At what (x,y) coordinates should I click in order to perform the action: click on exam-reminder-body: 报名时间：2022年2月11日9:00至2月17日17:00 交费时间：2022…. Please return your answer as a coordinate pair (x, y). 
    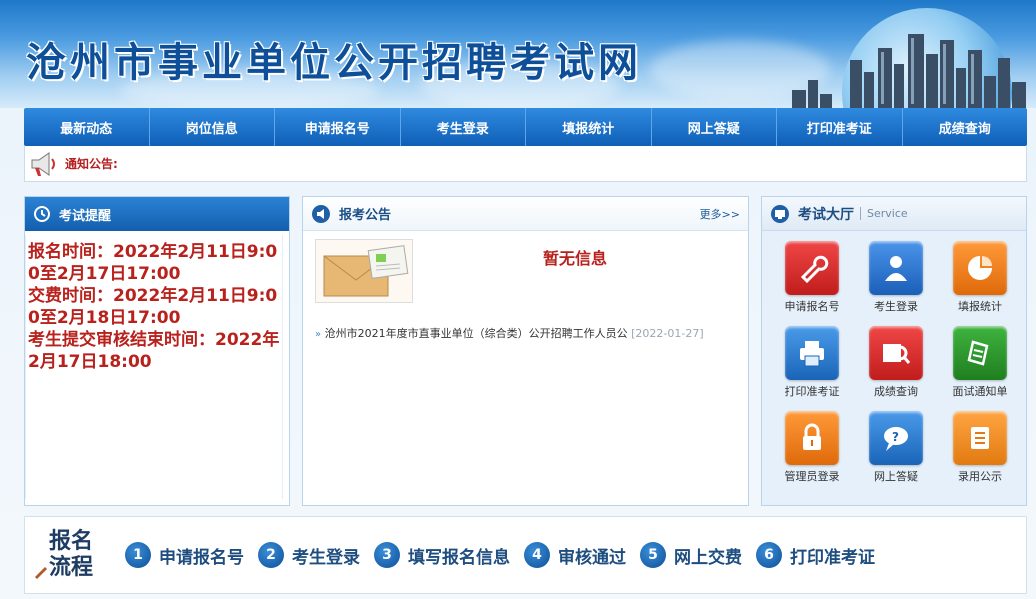
    Looking at the image, I should click on (154, 367).